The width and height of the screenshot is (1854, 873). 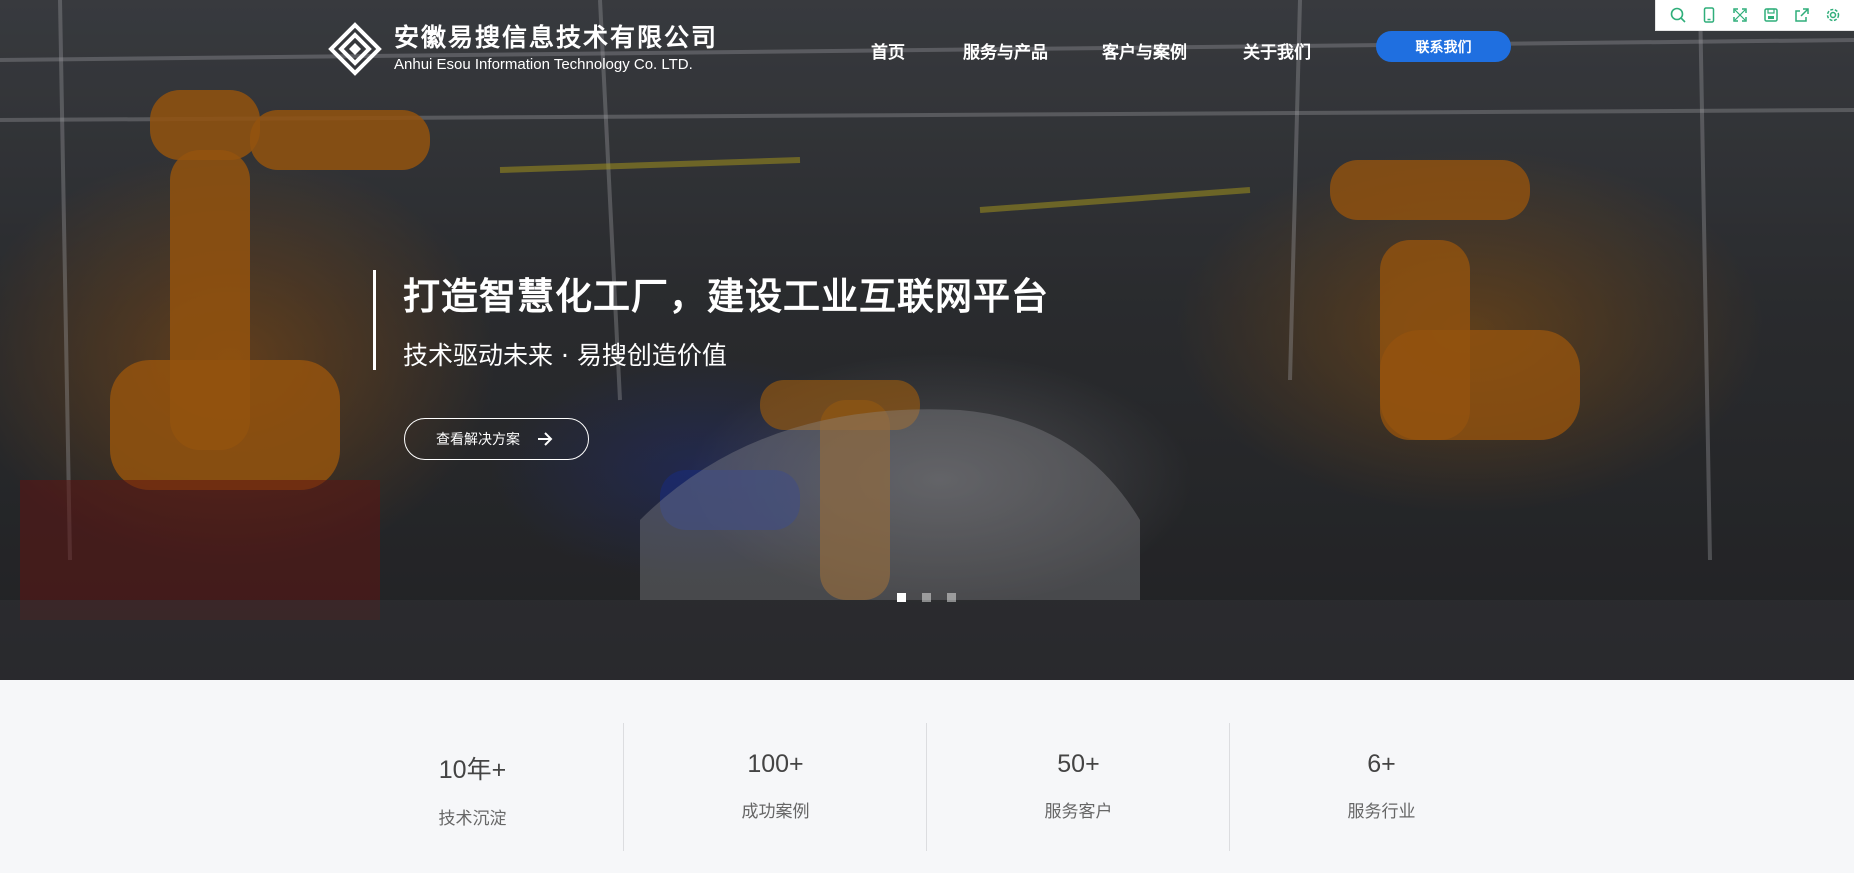 What do you see at coordinates (472, 819) in the screenshot?
I see `stat-label: 技术沉淀` at bounding box center [472, 819].